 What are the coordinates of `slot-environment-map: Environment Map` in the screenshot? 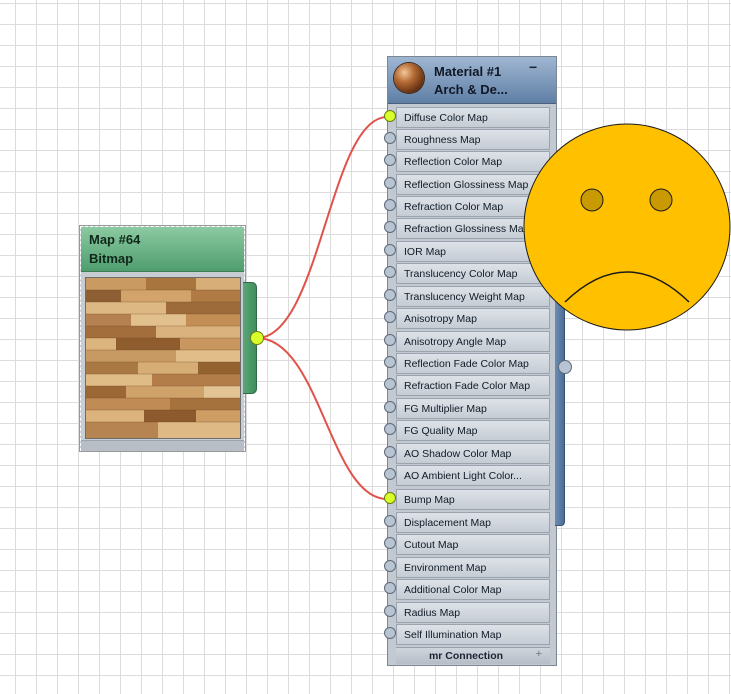 It's located at (467, 567).